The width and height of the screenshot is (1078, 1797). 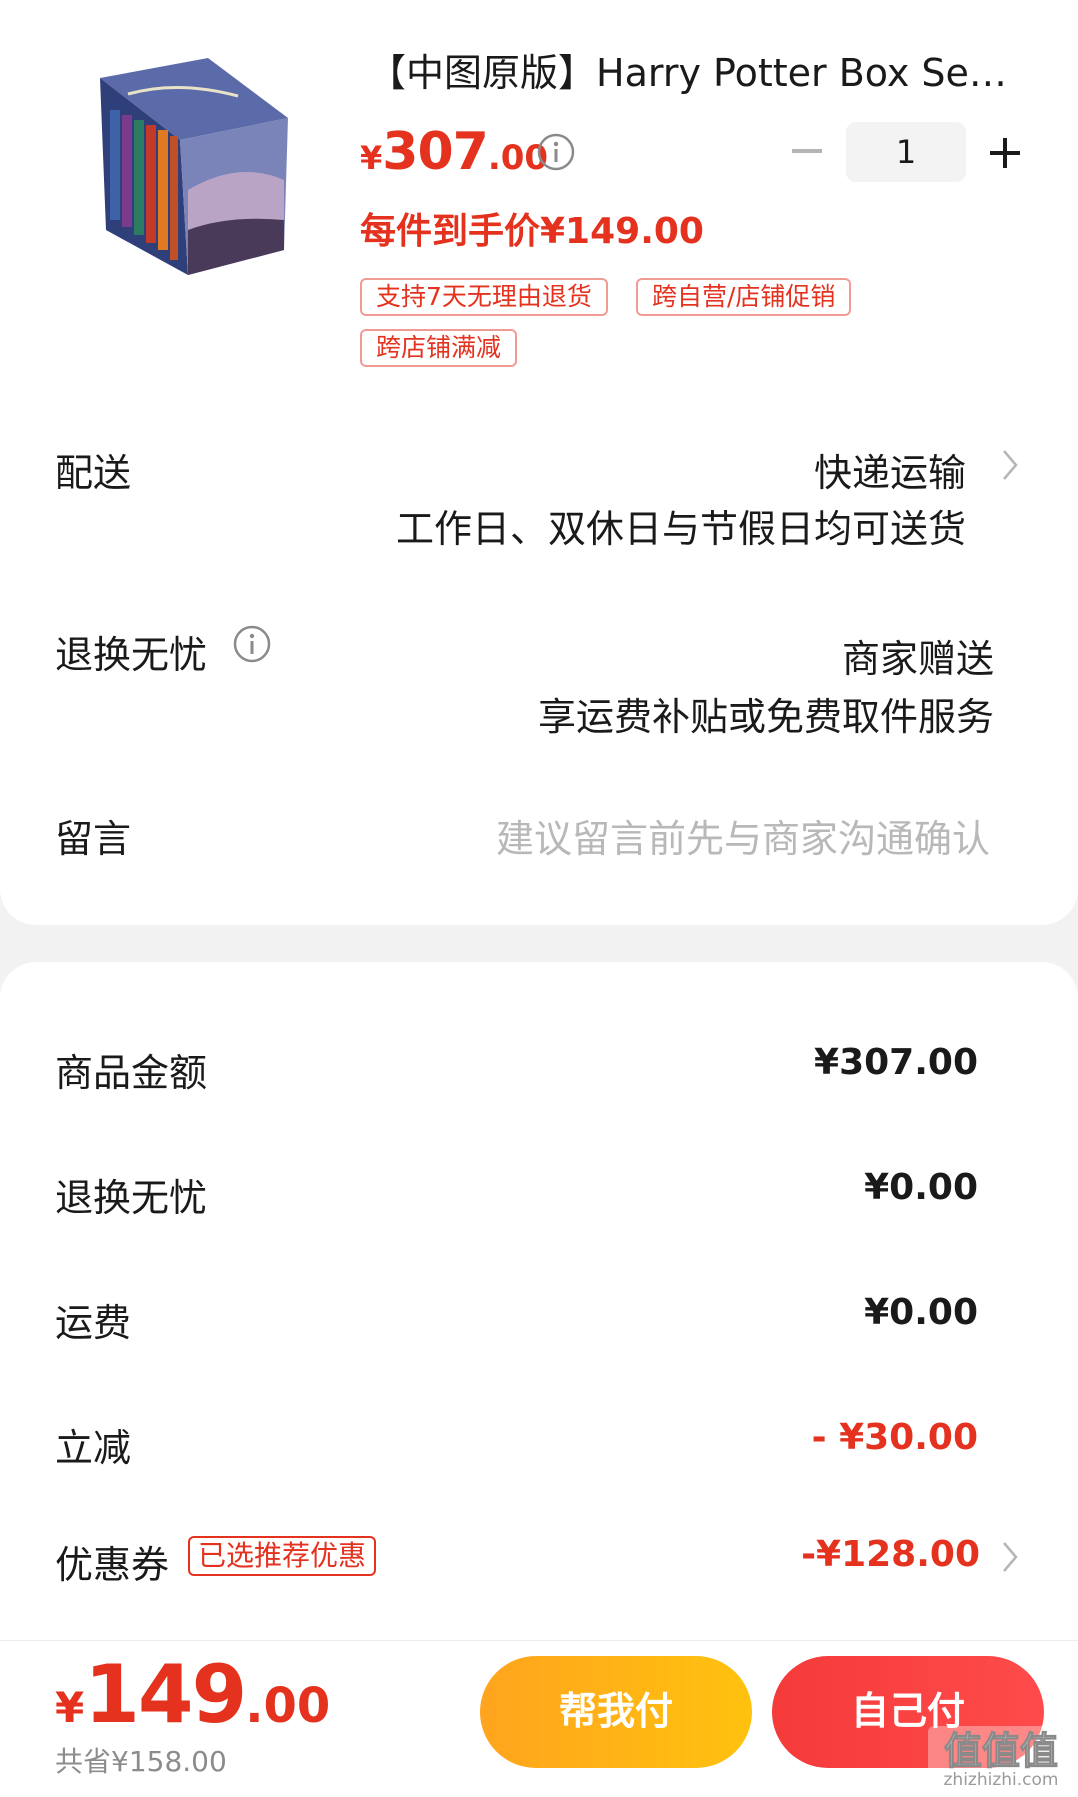 I want to click on watermark-text: zhizhizhi.com, so click(x=1001, y=1780).